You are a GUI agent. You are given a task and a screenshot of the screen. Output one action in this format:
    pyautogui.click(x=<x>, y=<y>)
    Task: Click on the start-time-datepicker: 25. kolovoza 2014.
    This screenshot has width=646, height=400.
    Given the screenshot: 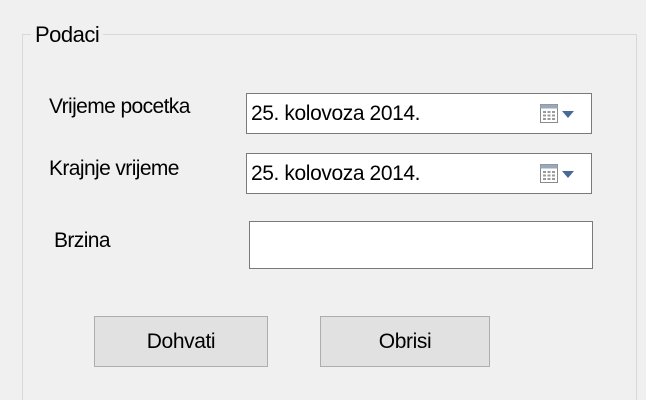 What is the action you would take?
    pyautogui.click(x=419, y=113)
    